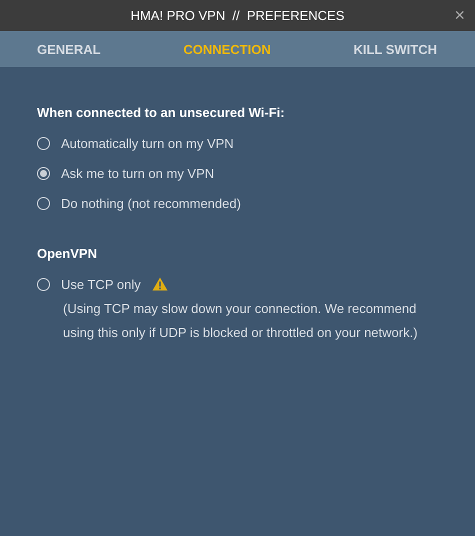 The image size is (475, 536). I want to click on close-button: ×, so click(459, 15).